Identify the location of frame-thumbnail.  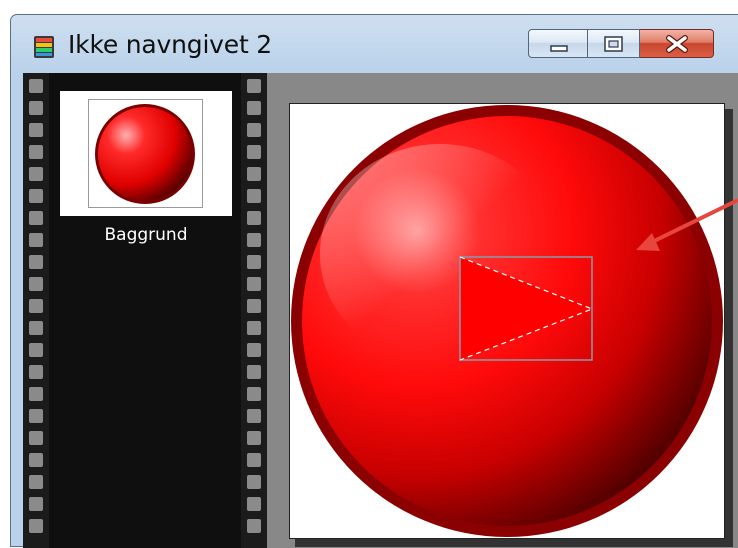
(146, 153).